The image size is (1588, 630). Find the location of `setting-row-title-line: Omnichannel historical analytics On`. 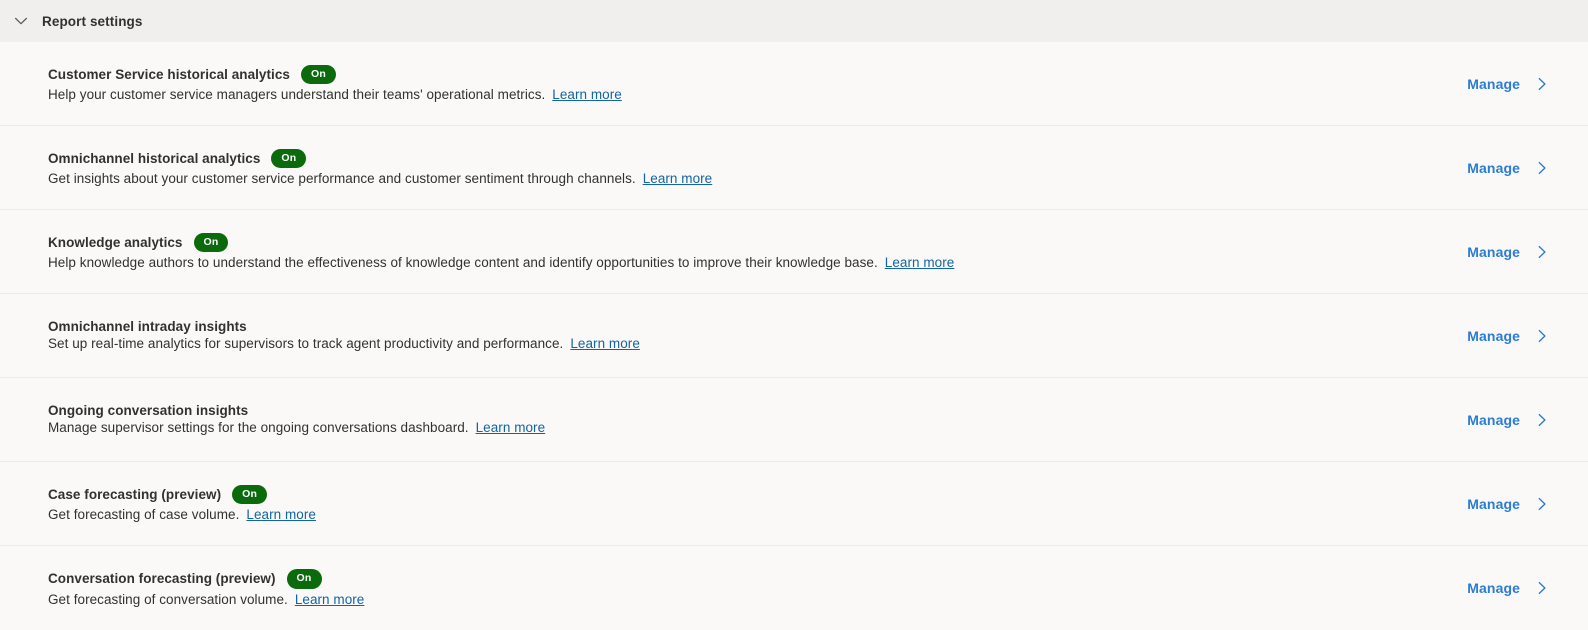

setting-row-title-line: Omnichannel historical analytics On is located at coordinates (380, 158).